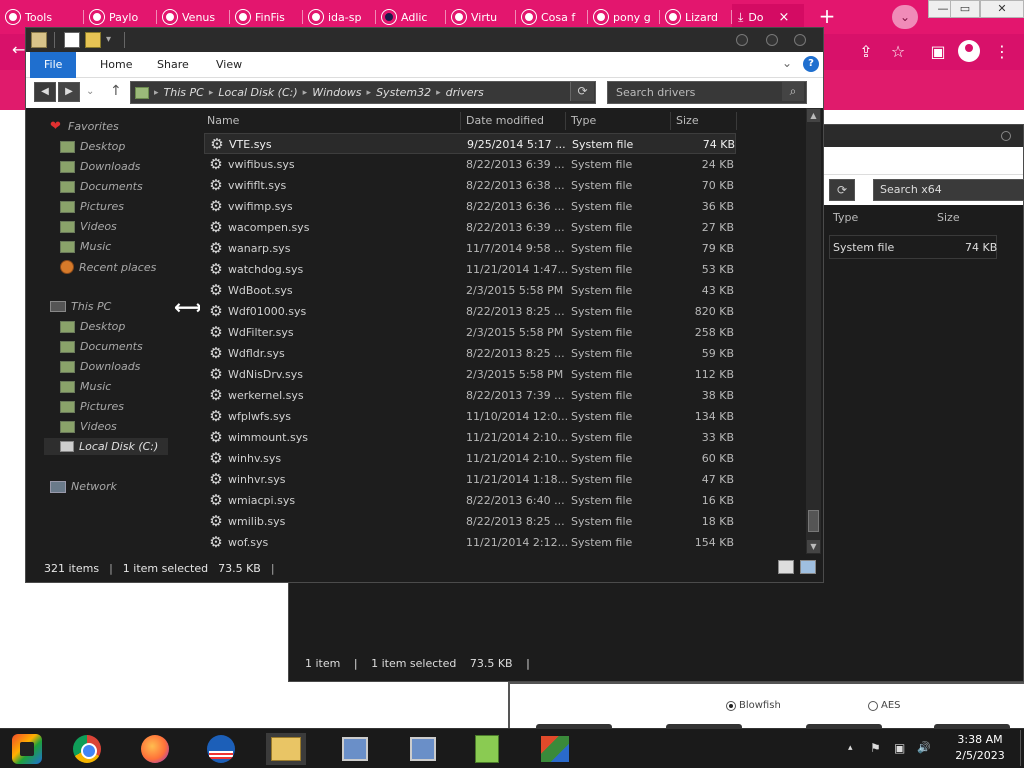 This screenshot has width=1024, height=768. I want to click on tab-close-icon: ×, so click(784, 17).